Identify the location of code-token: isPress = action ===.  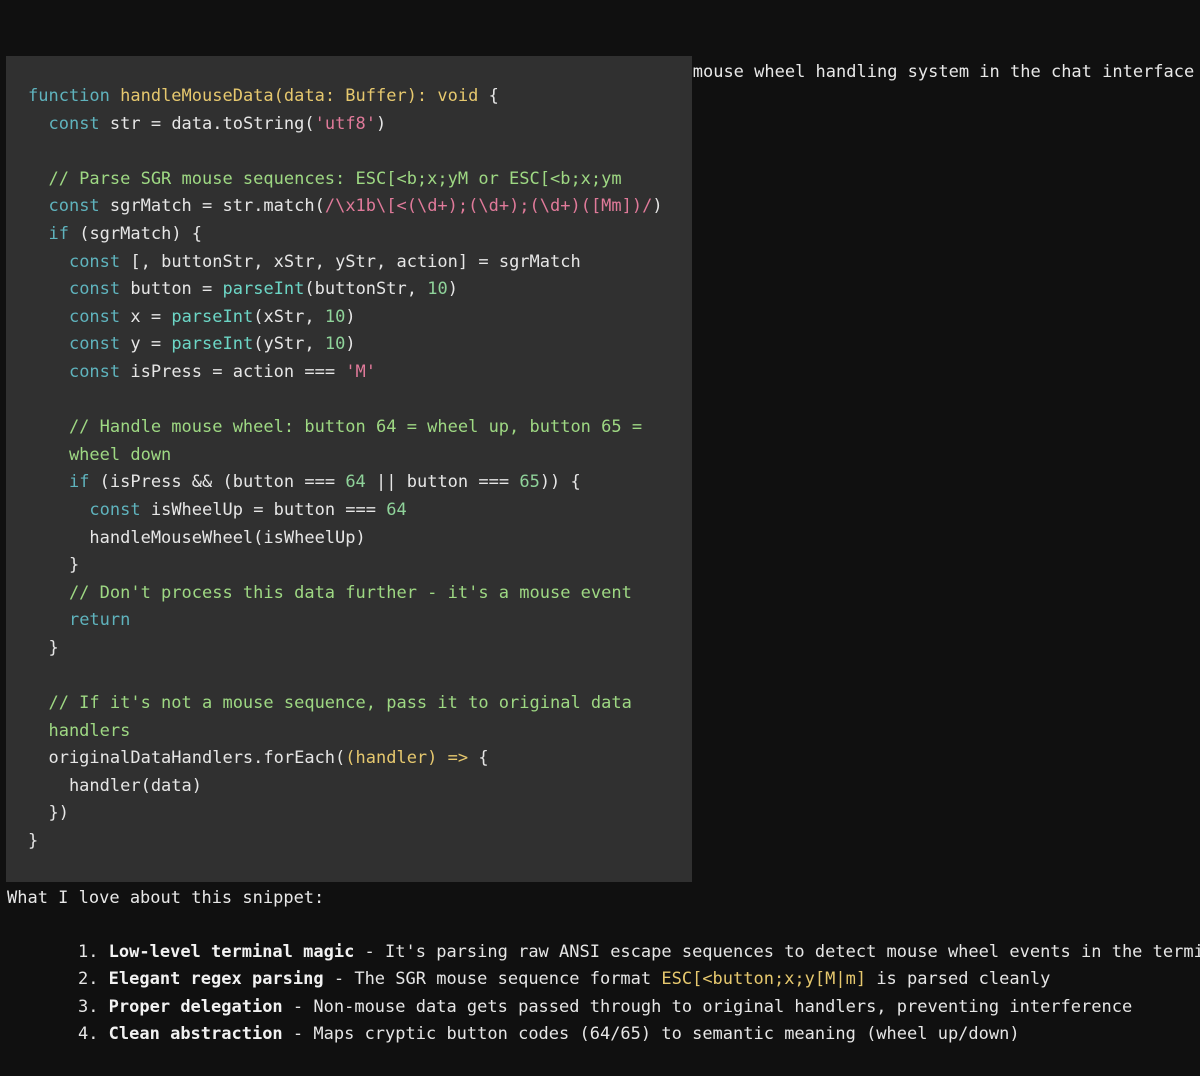
(233, 371).